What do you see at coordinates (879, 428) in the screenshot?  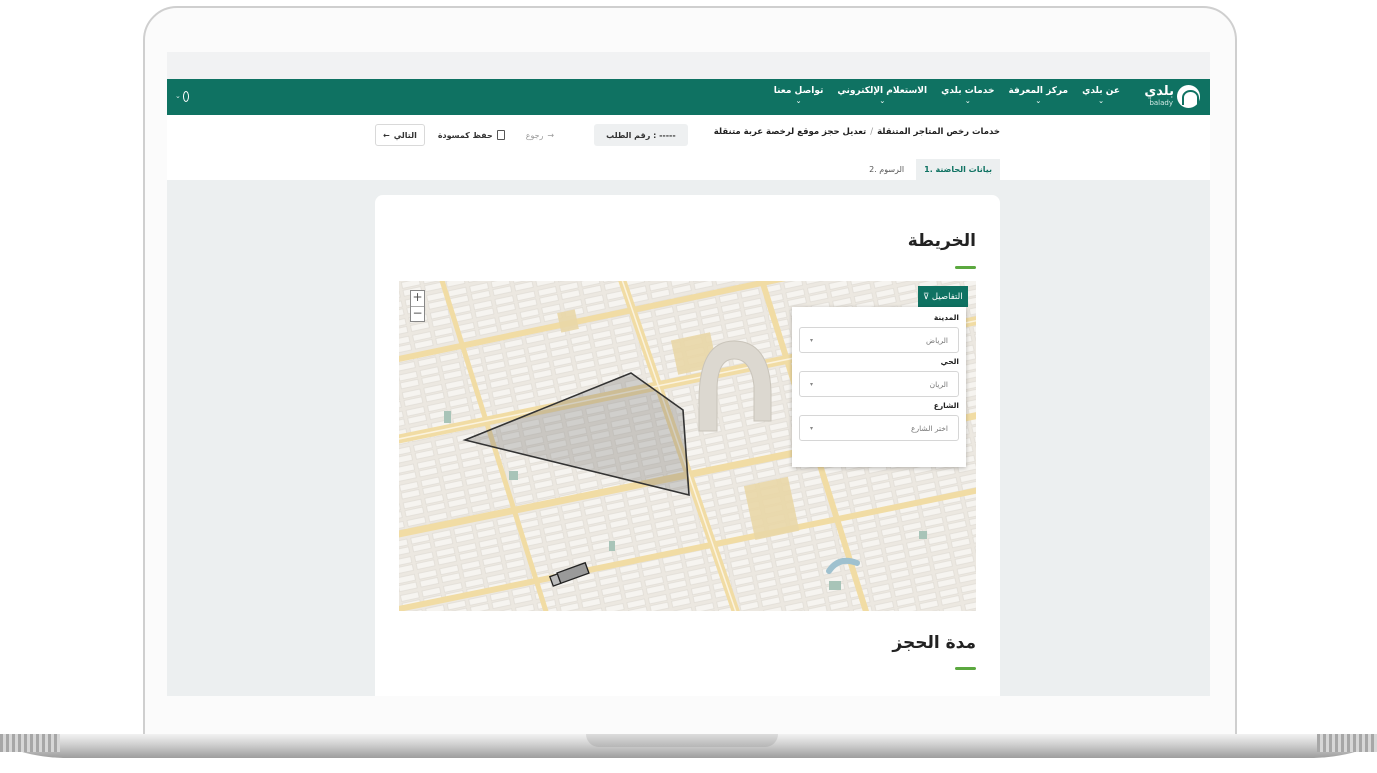 I see `street-select: اختر الشارع ▾` at bounding box center [879, 428].